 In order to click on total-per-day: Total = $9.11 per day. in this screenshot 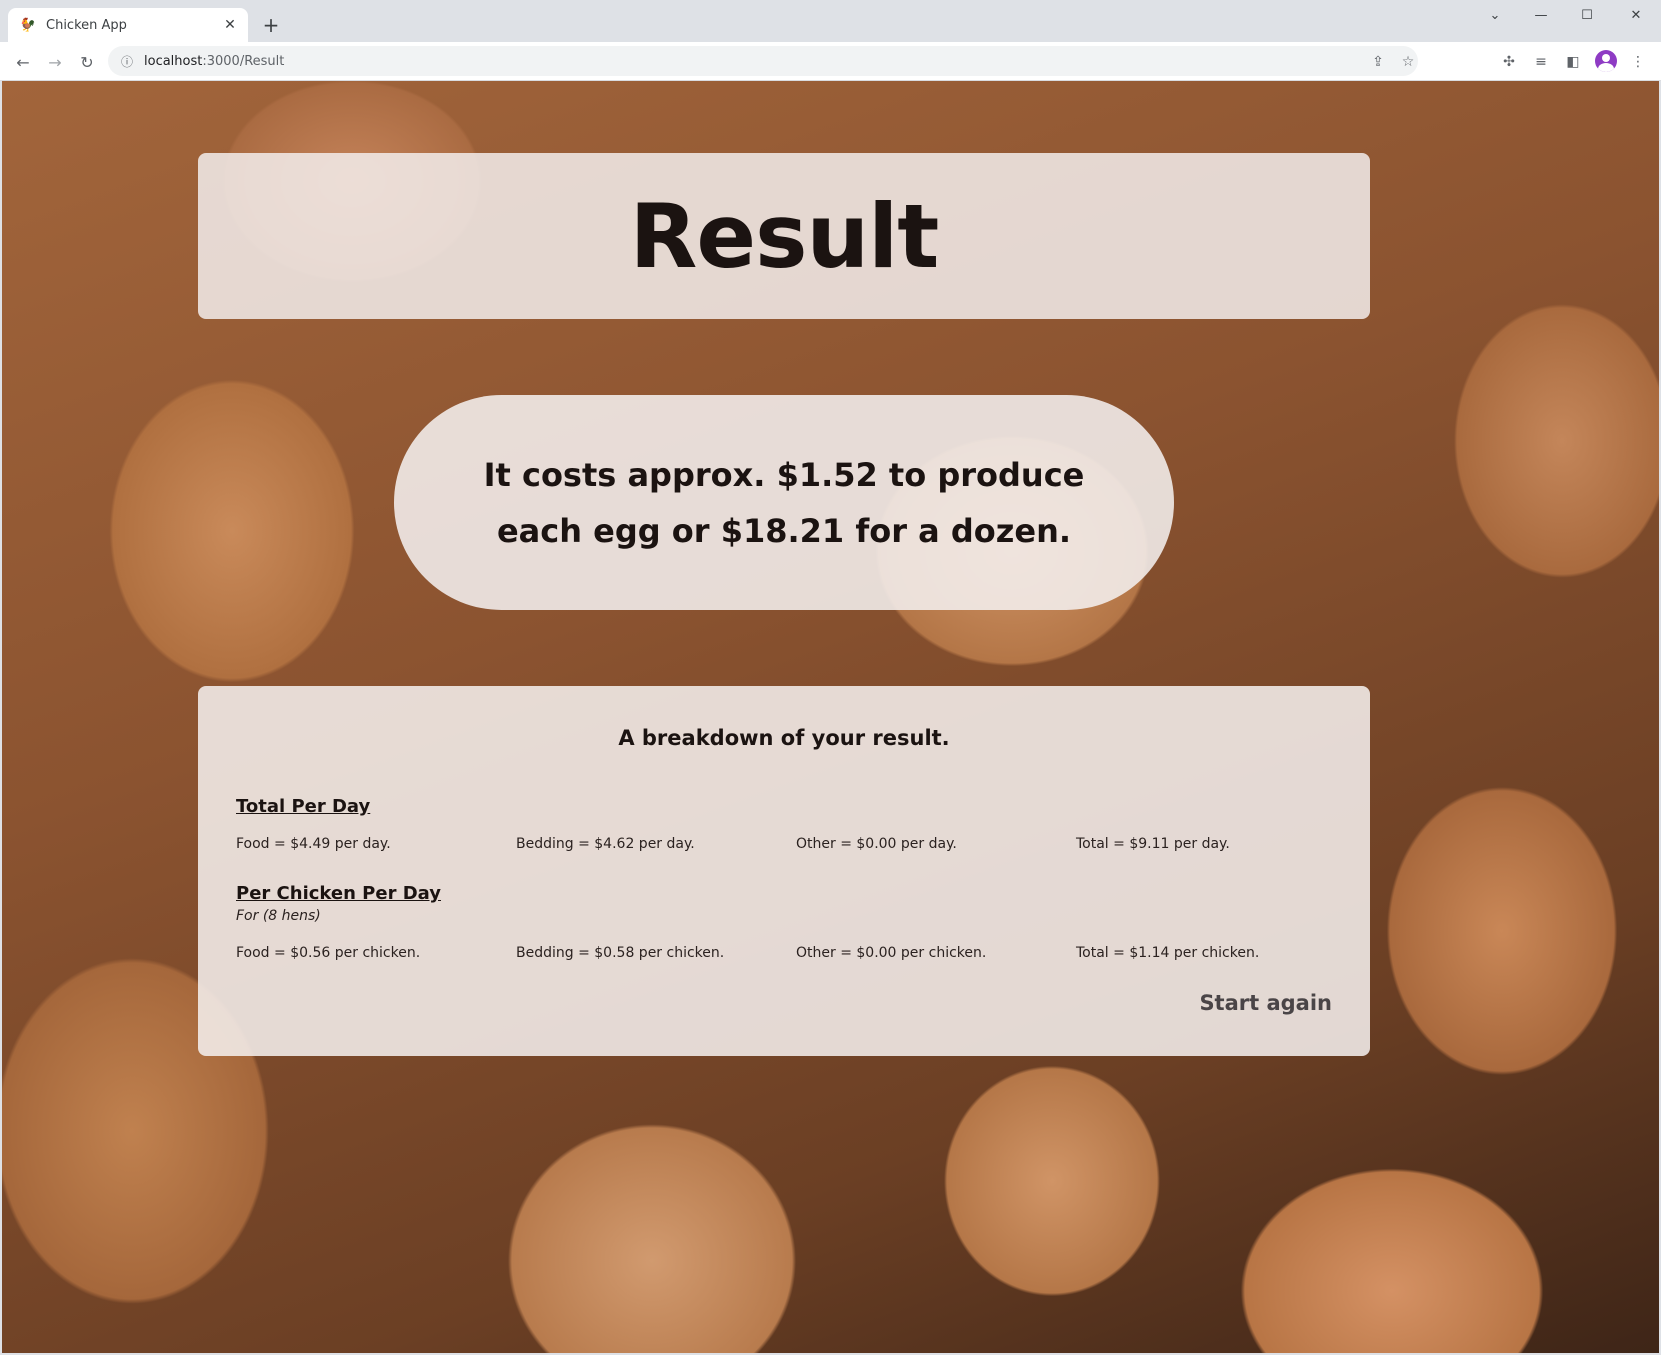, I will do `click(1153, 844)`.